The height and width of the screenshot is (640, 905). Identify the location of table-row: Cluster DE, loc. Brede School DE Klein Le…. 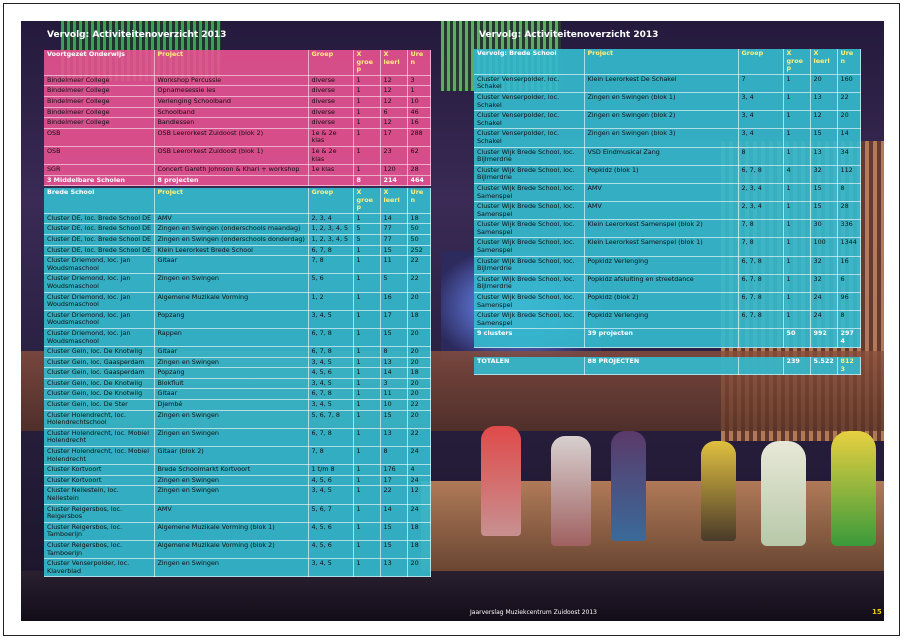
(237, 251).